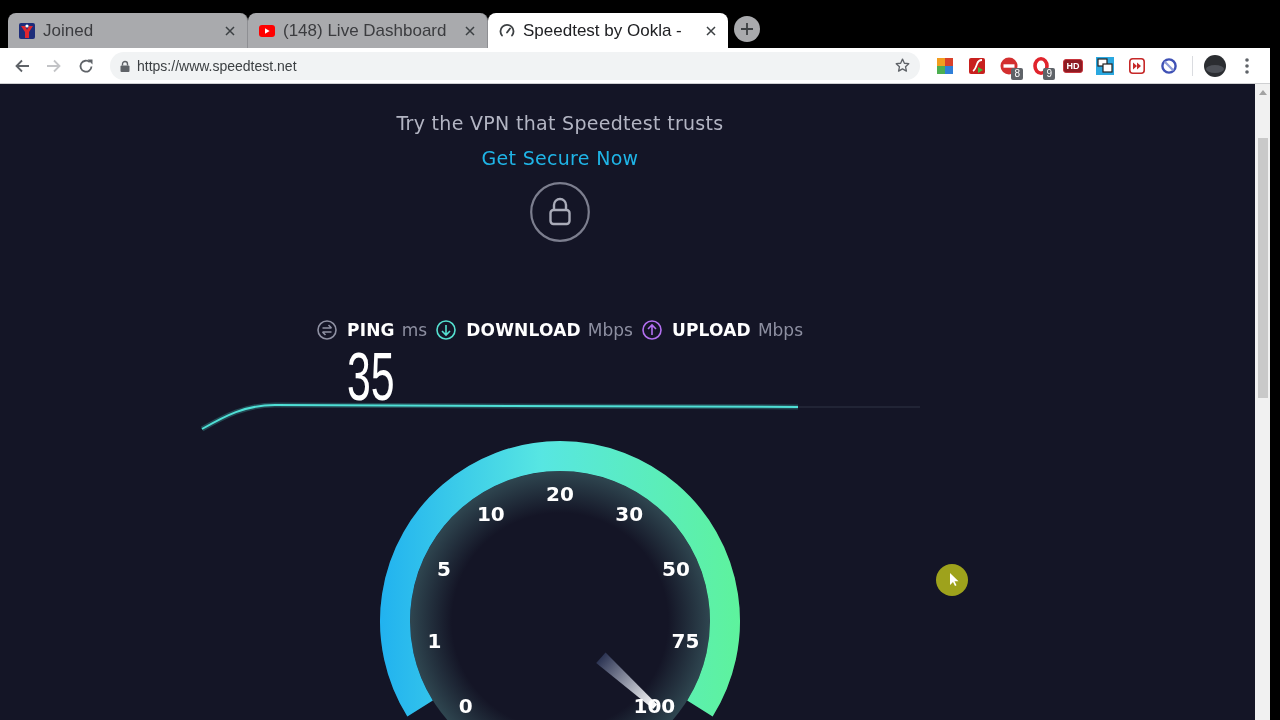 The image size is (1280, 720). I want to click on metric-value: 35, so click(371, 376).